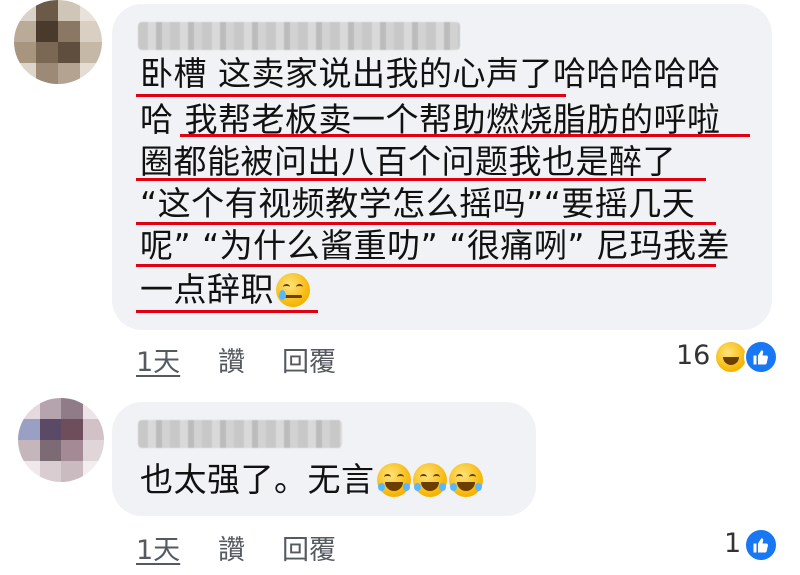 This screenshot has height=575, width=800. Describe the element at coordinates (693, 355) in the screenshot. I see `reaction-count: 16` at that location.